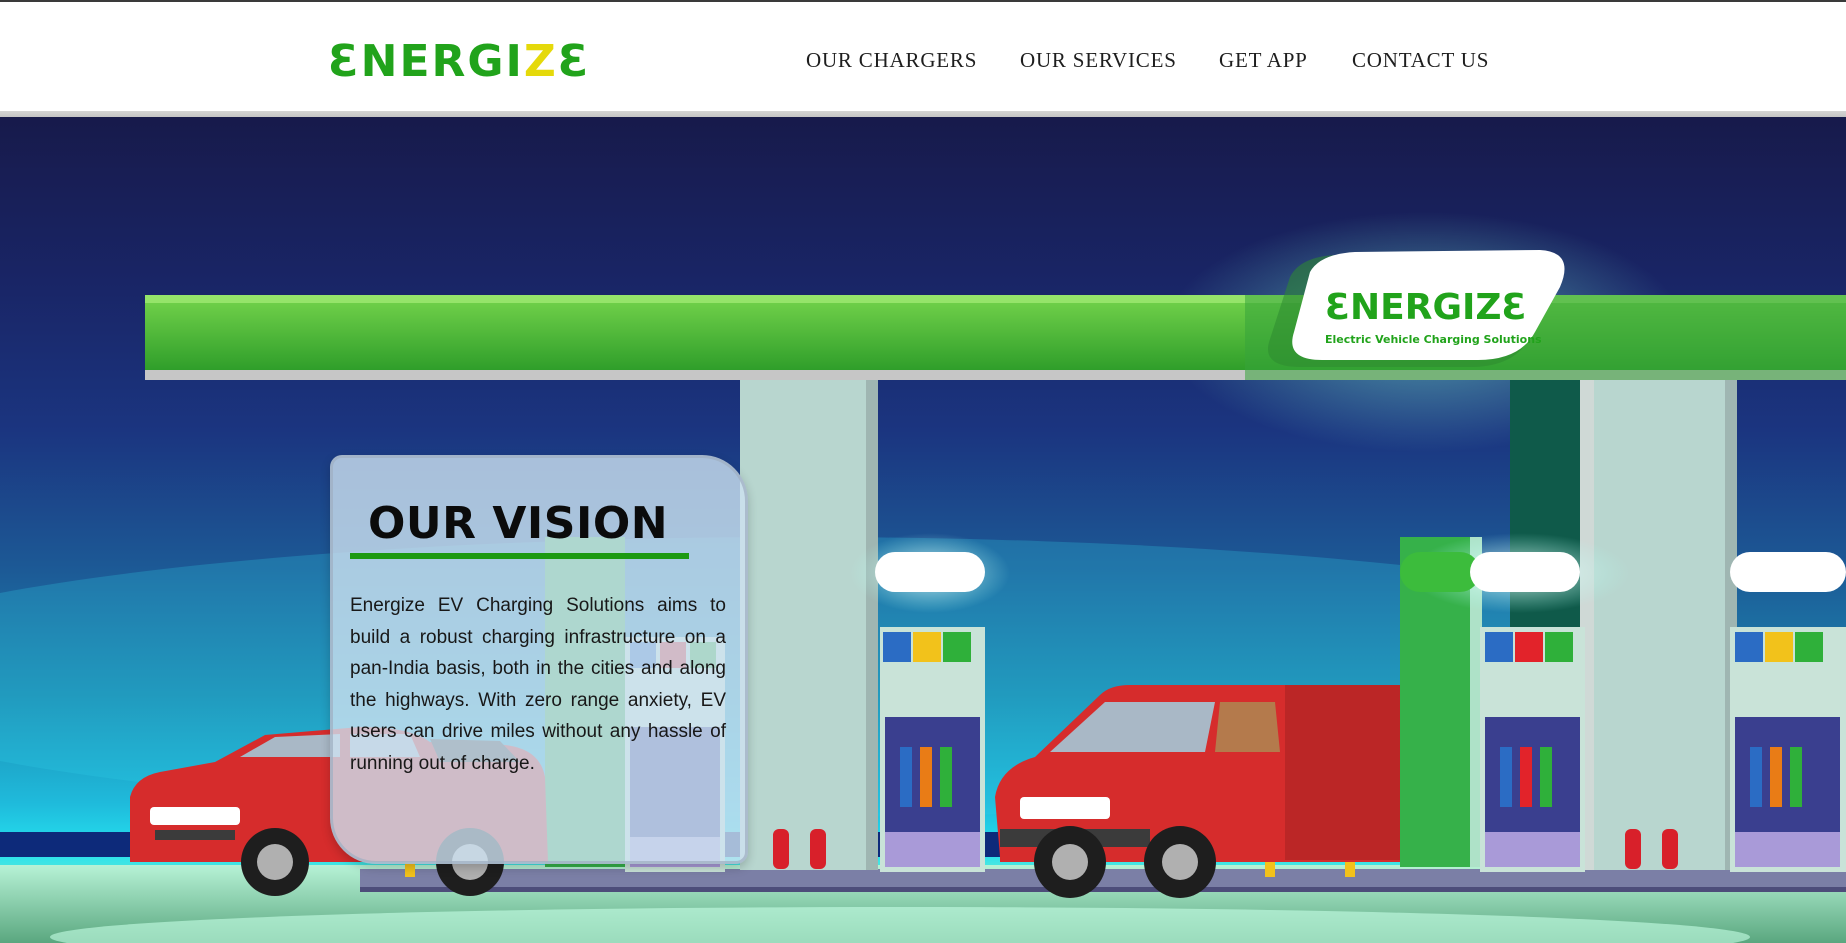 The width and height of the screenshot is (1846, 943). What do you see at coordinates (1263, 60) in the screenshot?
I see `nav-get-app: GET APP` at bounding box center [1263, 60].